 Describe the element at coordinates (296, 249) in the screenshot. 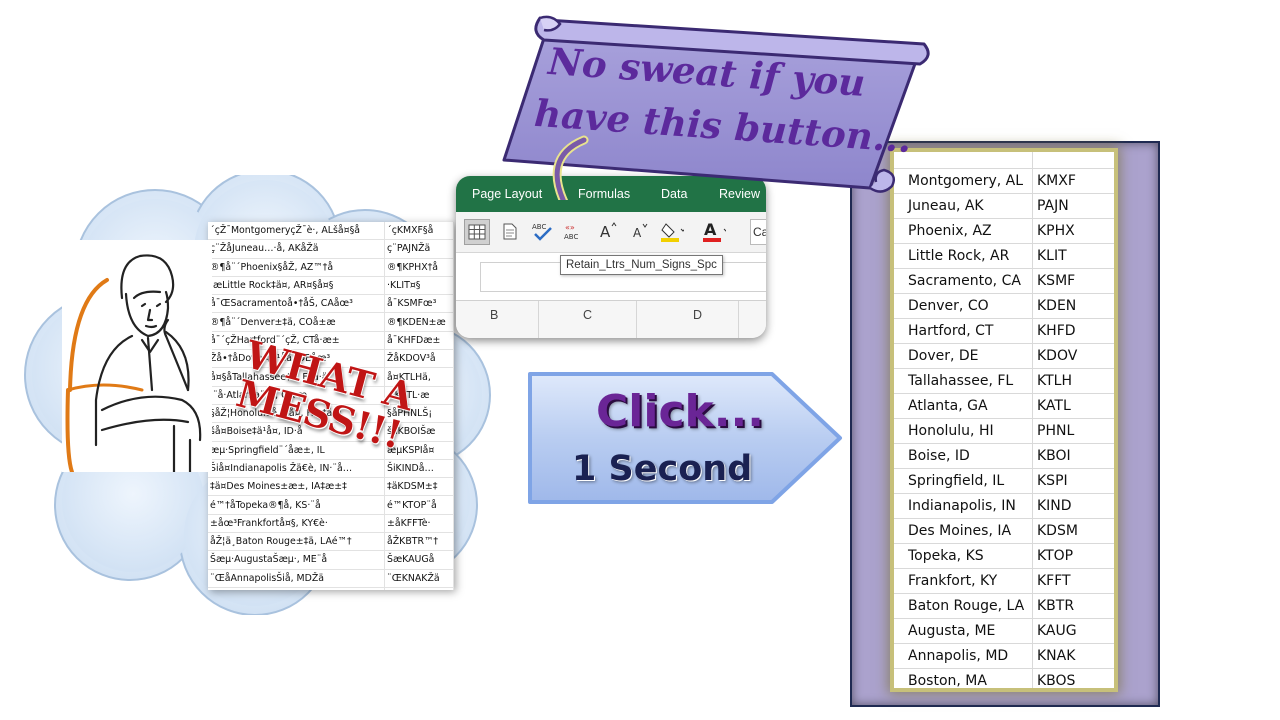

I see `messy-city-cell: ç¨ŽåJuneau…·å, AKåŽä` at that location.